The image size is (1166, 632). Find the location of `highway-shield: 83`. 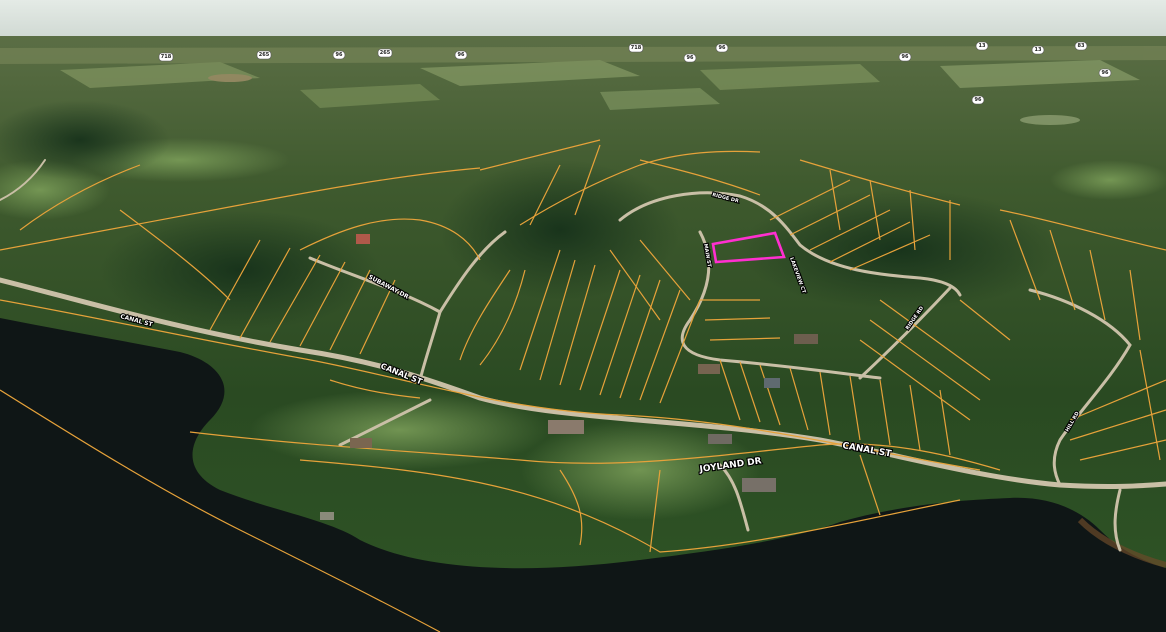

highway-shield: 83 is located at coordinates (1081, 46).